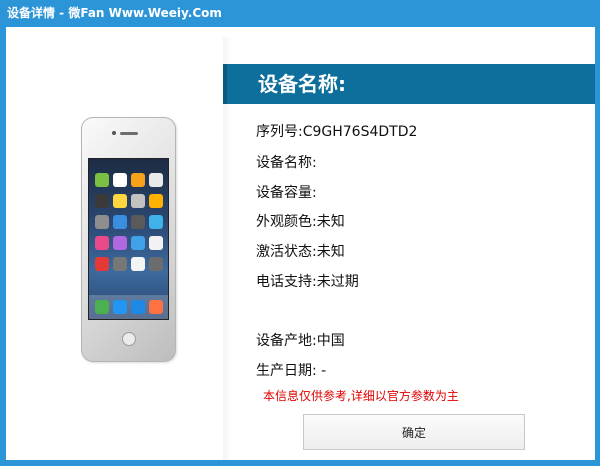  What do you see at coordinates (300, 222) in the screenshot?
I see `exterior-color: 外观颜色:未知` at bounding box center [300, 222].